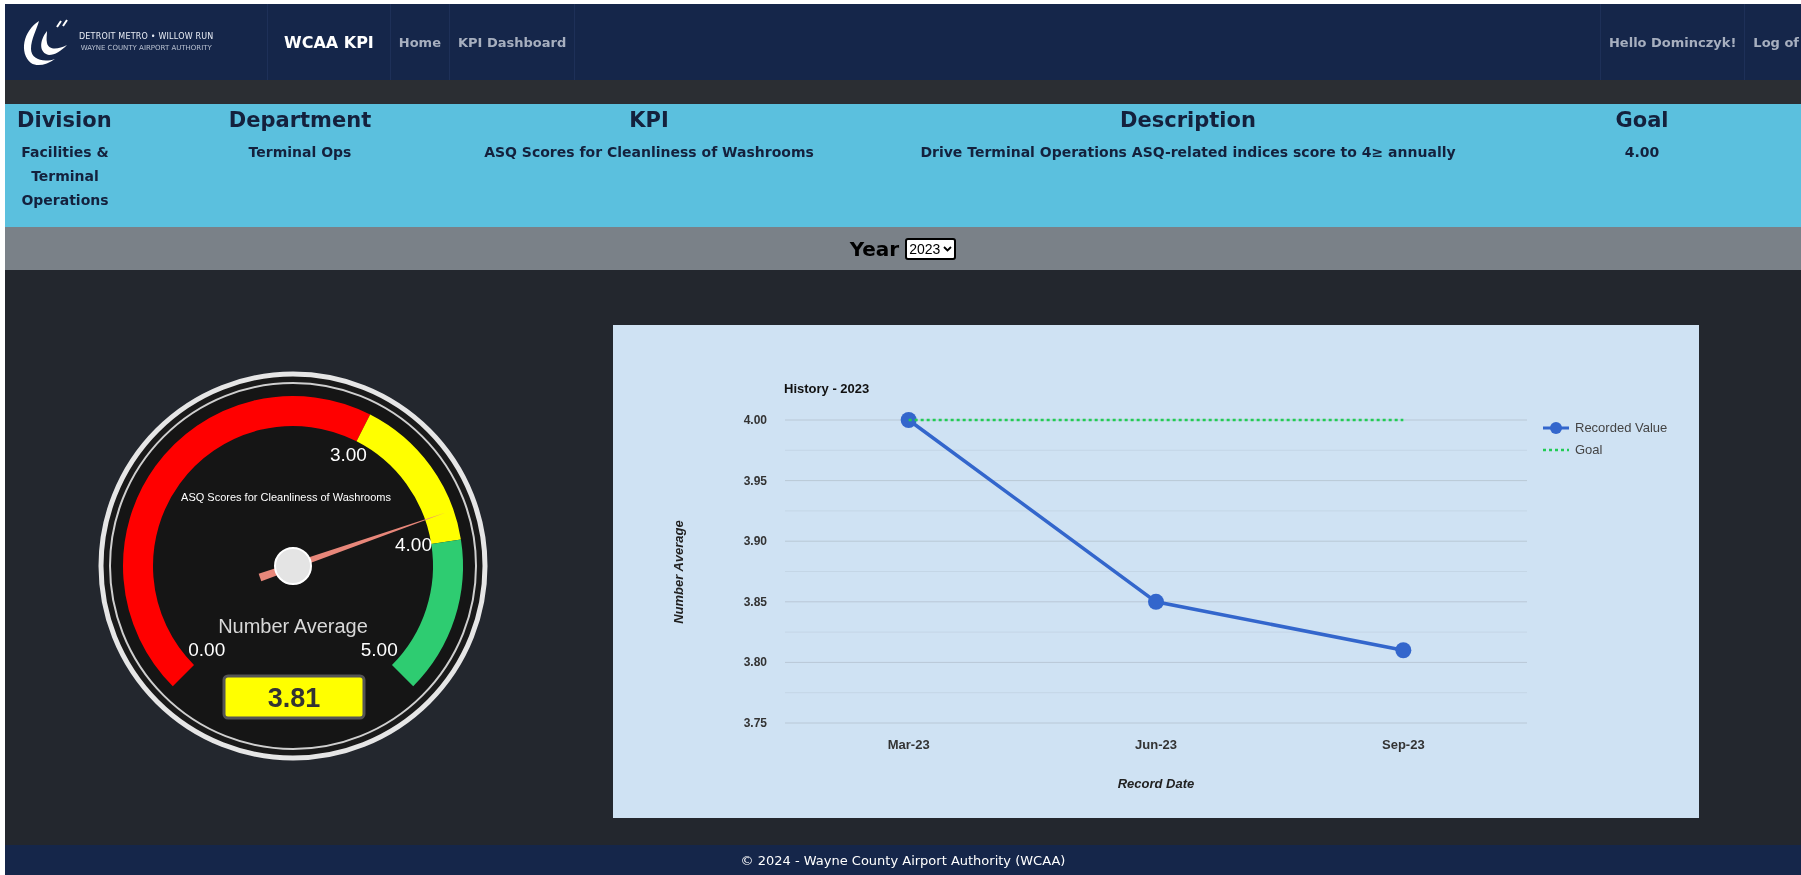 This screenshot has height=875, width=1801. Describe the element at coordinates (1188, 120) in the screenshot. I see `column-heading: Description` at that location.